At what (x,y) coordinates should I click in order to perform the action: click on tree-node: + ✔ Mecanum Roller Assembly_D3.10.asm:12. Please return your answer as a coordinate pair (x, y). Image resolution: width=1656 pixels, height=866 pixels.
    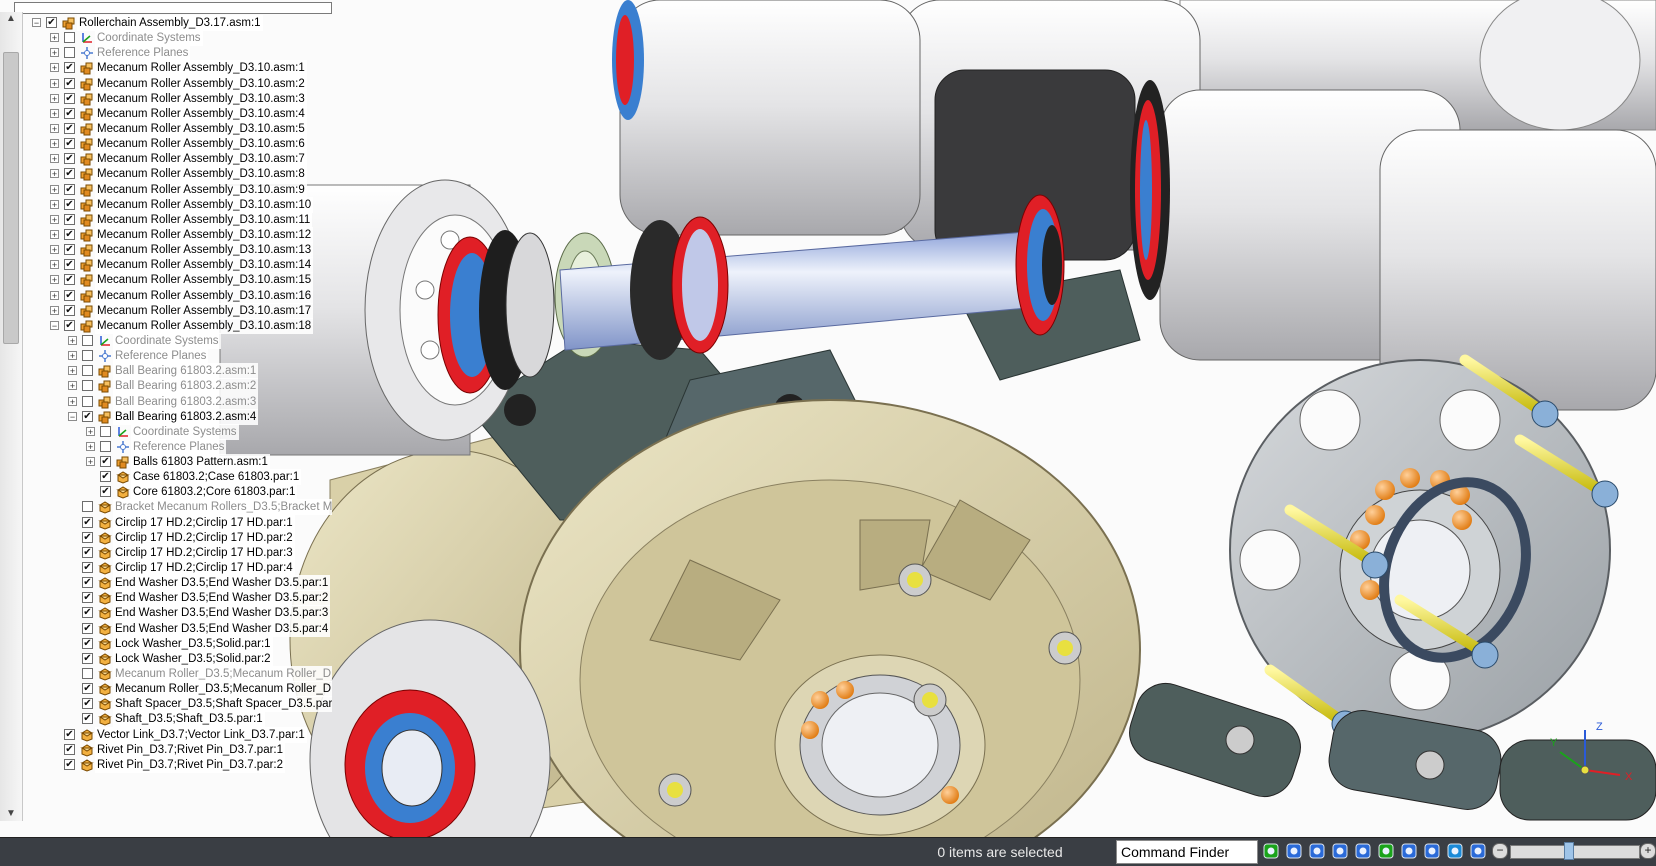
    Looking at the image, I should click on (165, 234).